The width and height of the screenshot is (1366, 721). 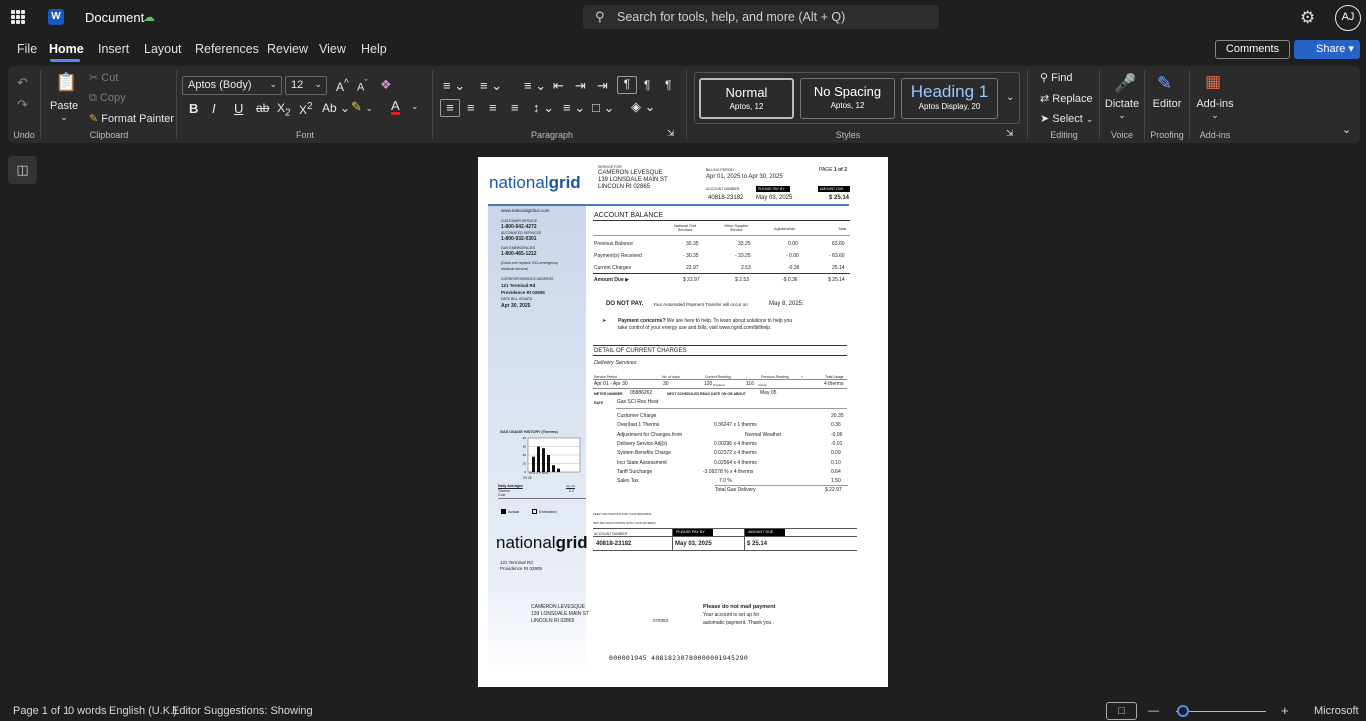 What do you see at coordinates (471, 107) in the screenshot?
I see `align-center-icon: ≡` at bounding box center [471, 107].